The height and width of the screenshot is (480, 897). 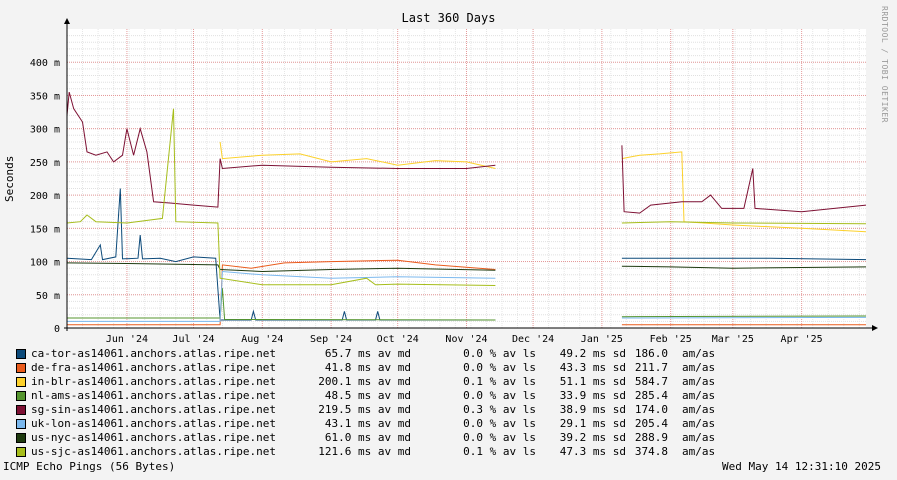 I want to click on legend-median: 61.0 ms av md, so click(x=367, y=437).